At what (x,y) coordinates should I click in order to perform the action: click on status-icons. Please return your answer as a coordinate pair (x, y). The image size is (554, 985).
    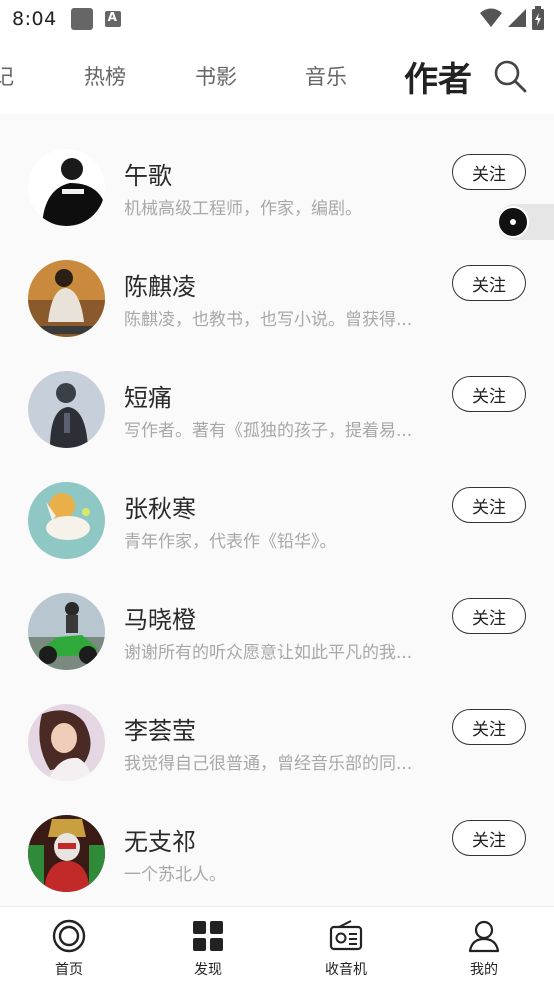
    Looking at the image, I should click on (512, 18).